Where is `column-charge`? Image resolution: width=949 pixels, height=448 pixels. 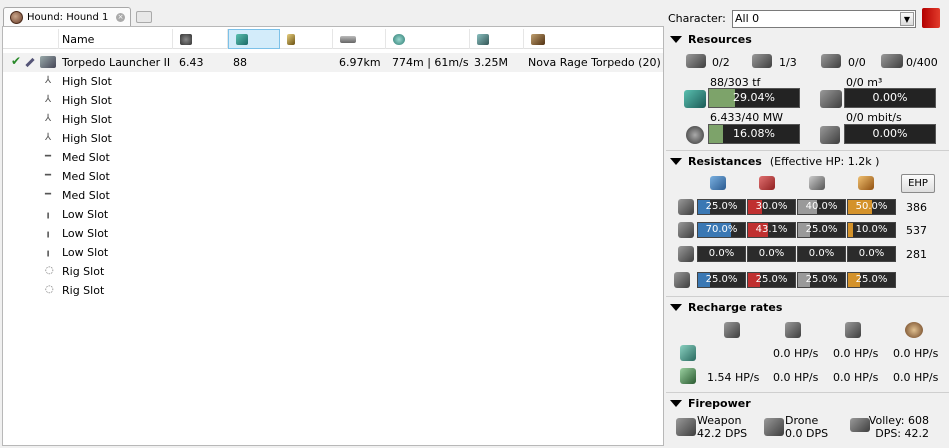
column-charge is located at coordinates (593, 39).